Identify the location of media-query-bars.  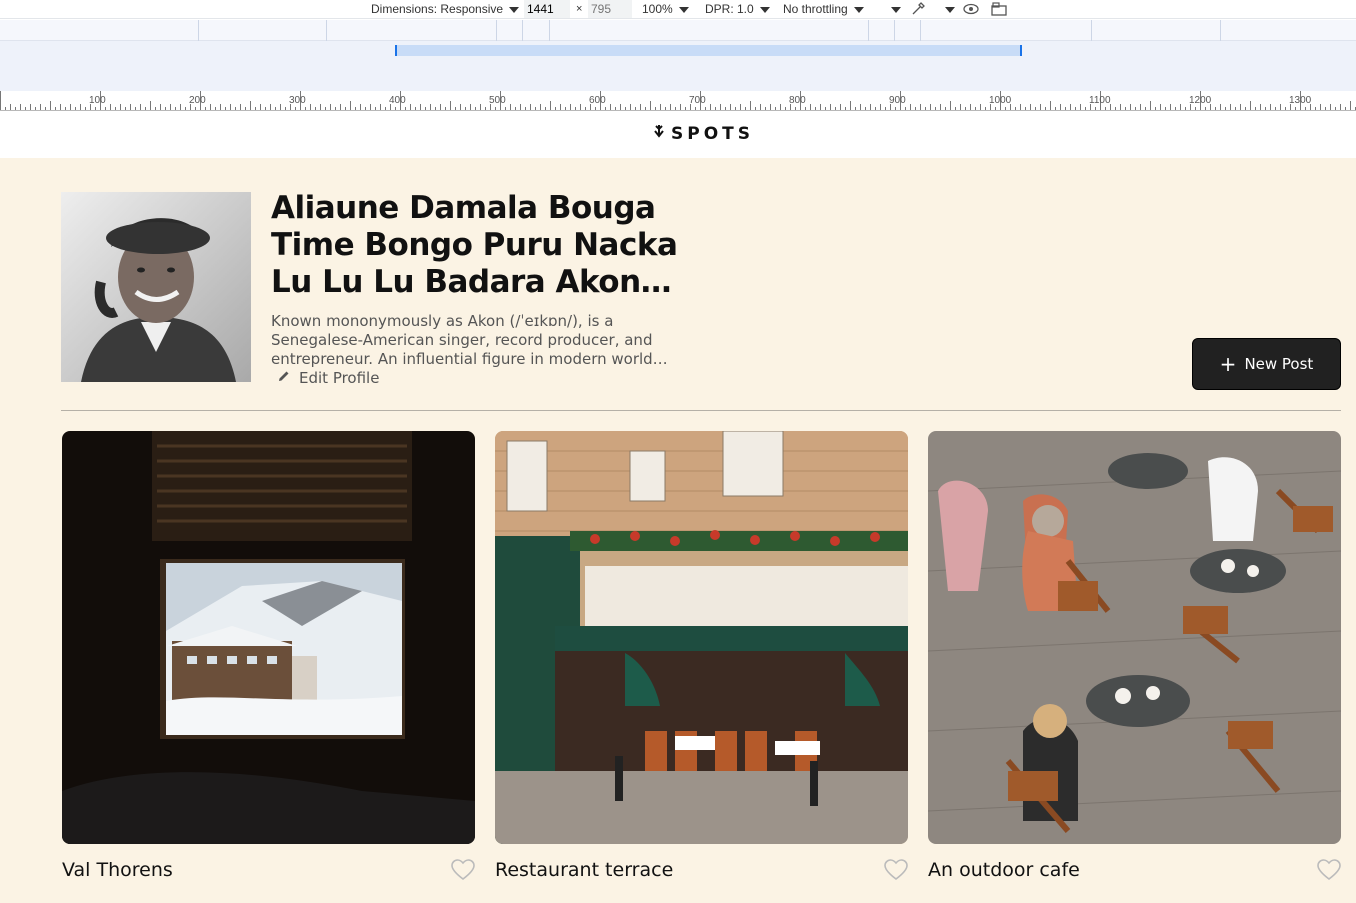
(678, 55).